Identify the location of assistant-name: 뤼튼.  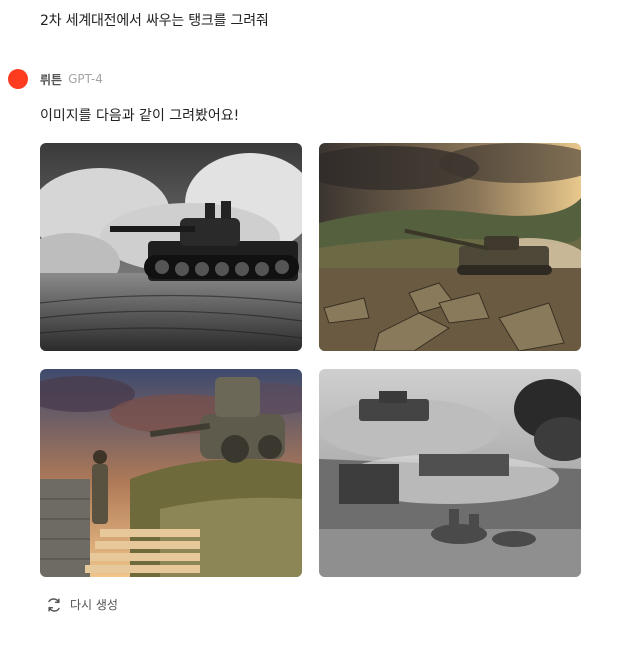
(51, 79).